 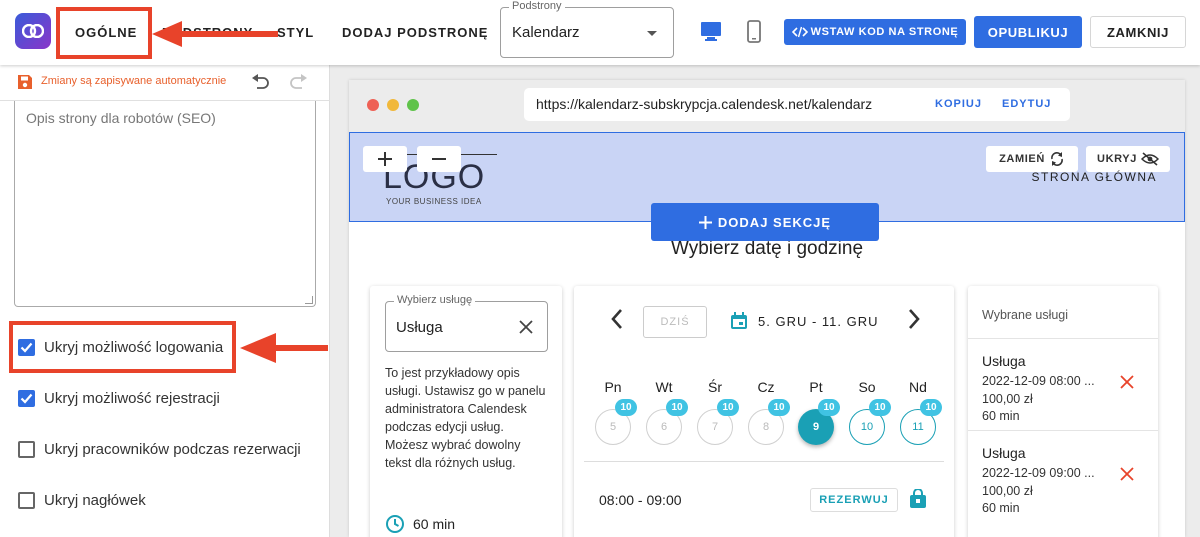 I want to click on tab-style: STYL, so click(x=295, y=32).